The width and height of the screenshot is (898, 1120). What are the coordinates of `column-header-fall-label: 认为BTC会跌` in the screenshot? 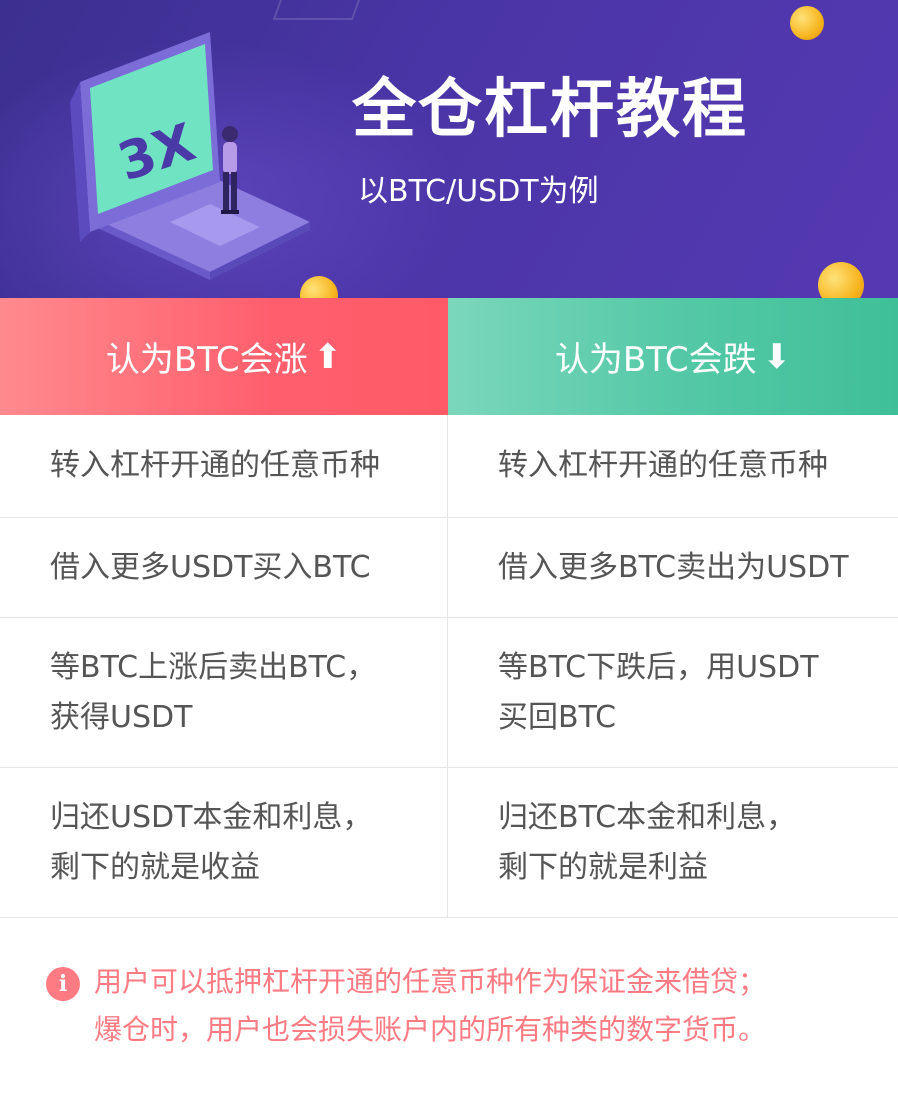 It's located at (655, 360).